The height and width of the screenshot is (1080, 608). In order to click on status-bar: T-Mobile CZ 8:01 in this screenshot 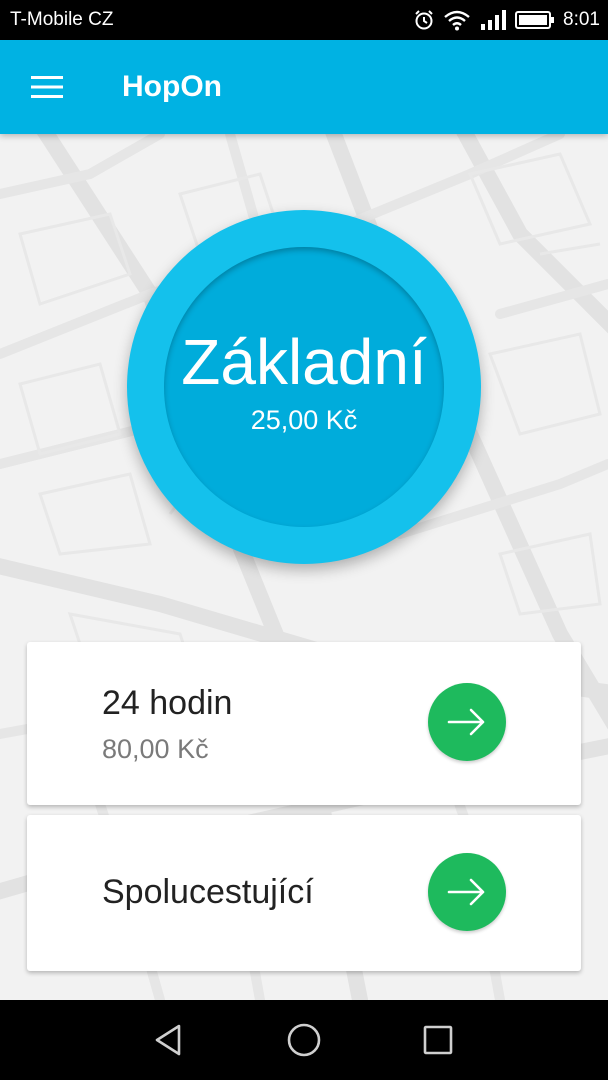, I will do `click(304, 20)`.